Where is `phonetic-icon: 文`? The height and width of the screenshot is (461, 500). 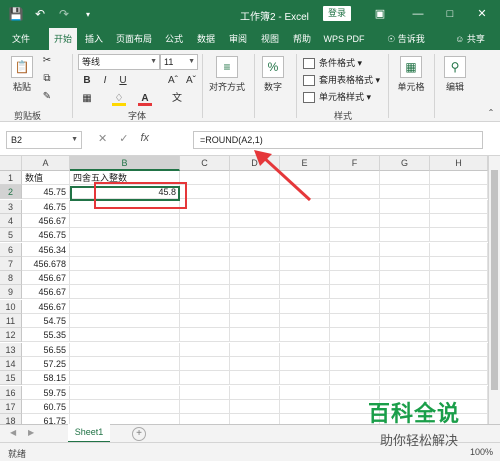 phonetic-icon: 文 is located at coordinates (177, 99).